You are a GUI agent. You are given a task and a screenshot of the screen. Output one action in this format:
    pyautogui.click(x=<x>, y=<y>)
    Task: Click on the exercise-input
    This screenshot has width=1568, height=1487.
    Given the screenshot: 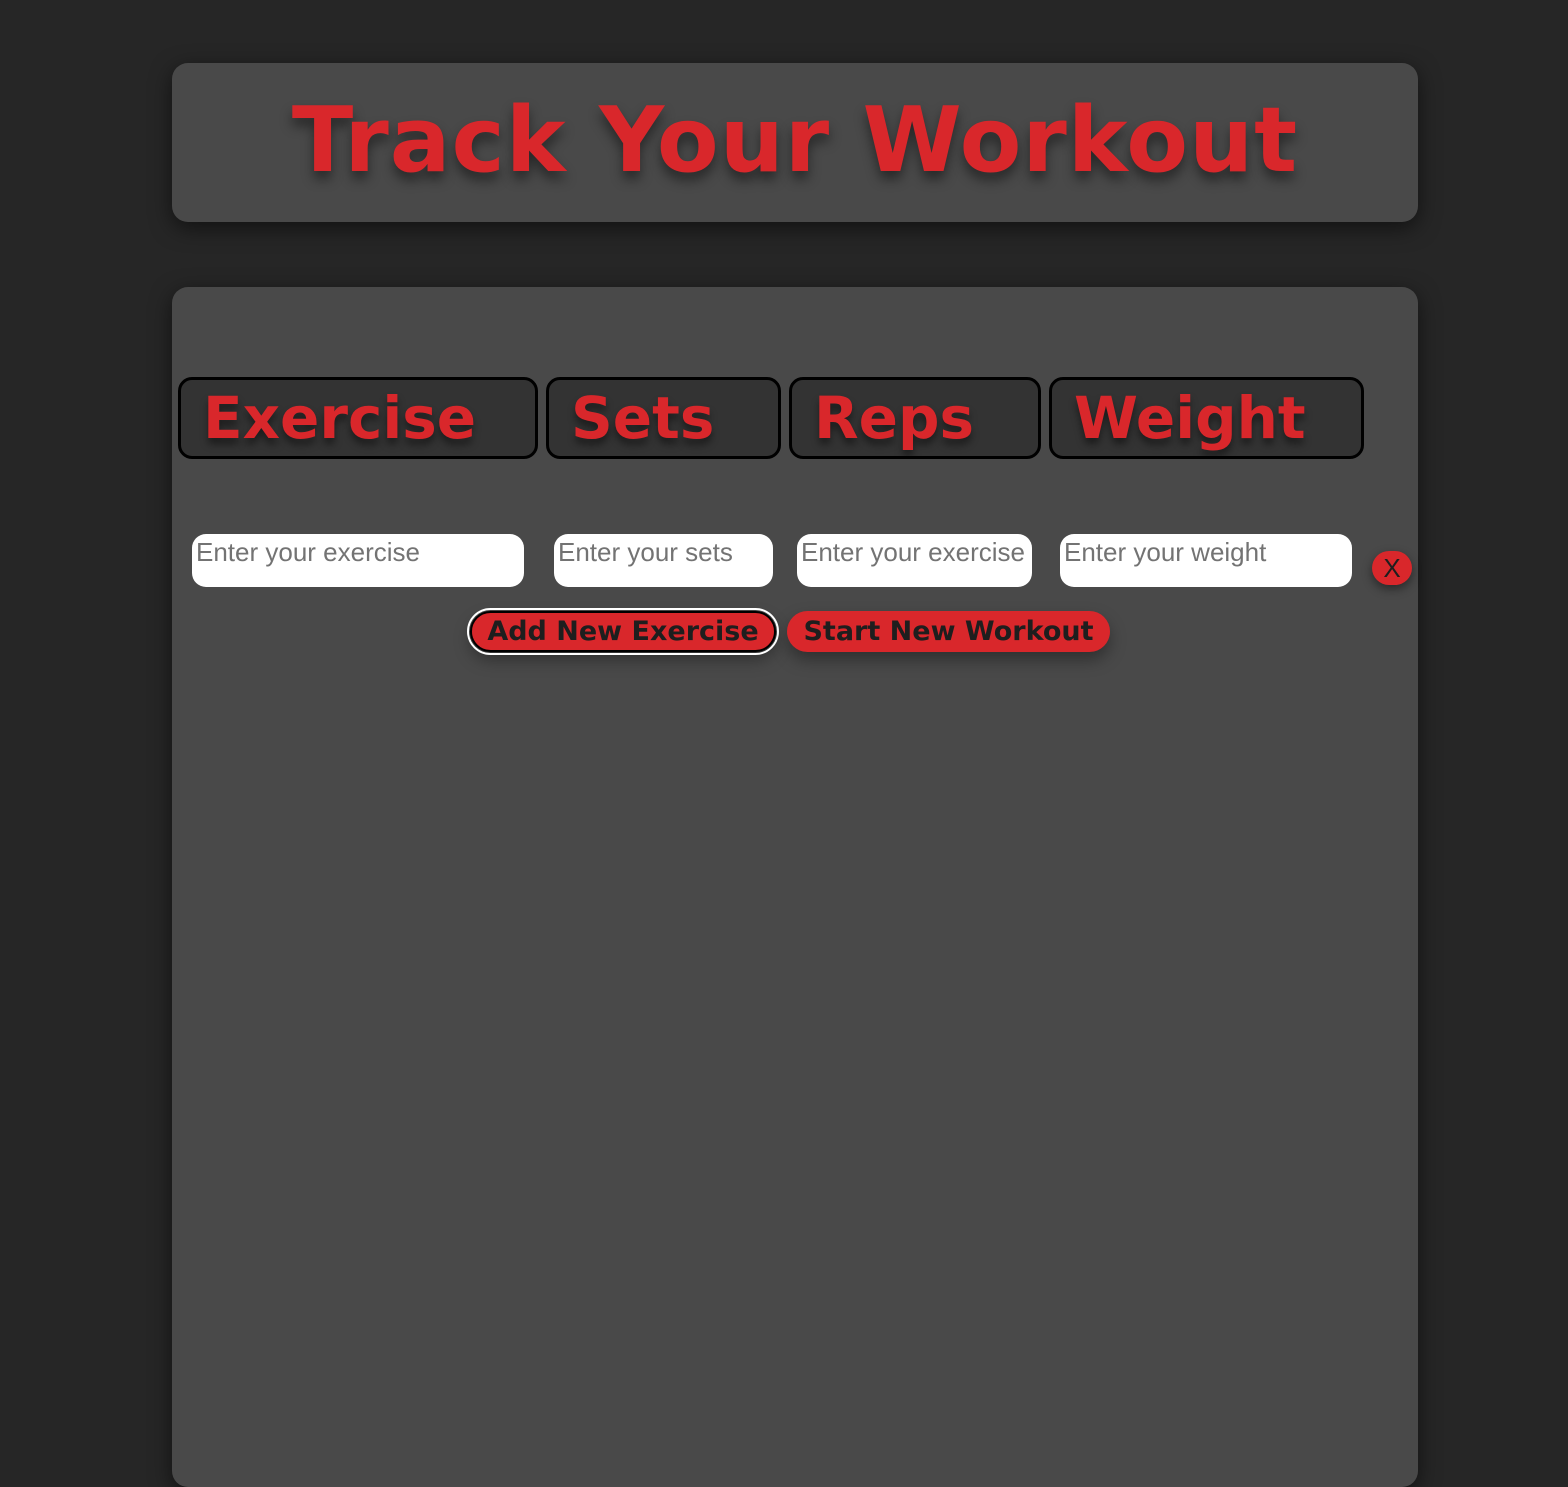 What is the action you would take?
    pyautogui.click(x=358, y=560)
    